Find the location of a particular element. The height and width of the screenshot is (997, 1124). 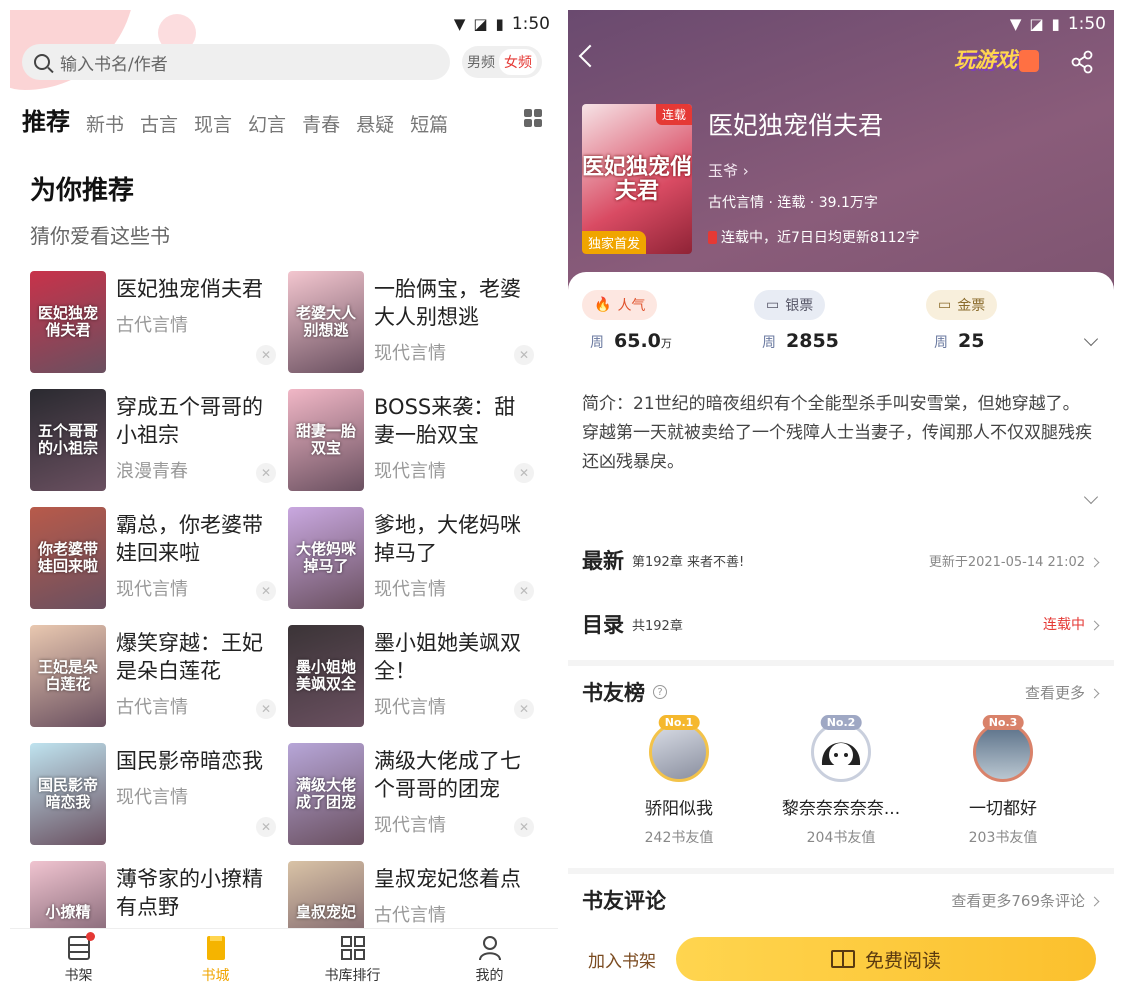

tab-recommend: 推荐 is located at coordinates (46, 119).